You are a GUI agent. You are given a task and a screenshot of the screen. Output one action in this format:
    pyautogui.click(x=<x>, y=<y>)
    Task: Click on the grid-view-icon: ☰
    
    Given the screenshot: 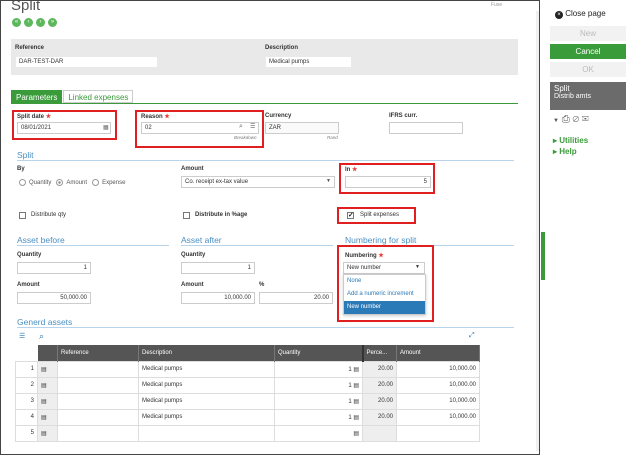 What is the action you would take?
    pyautogui.click(x=22, y=336)
    